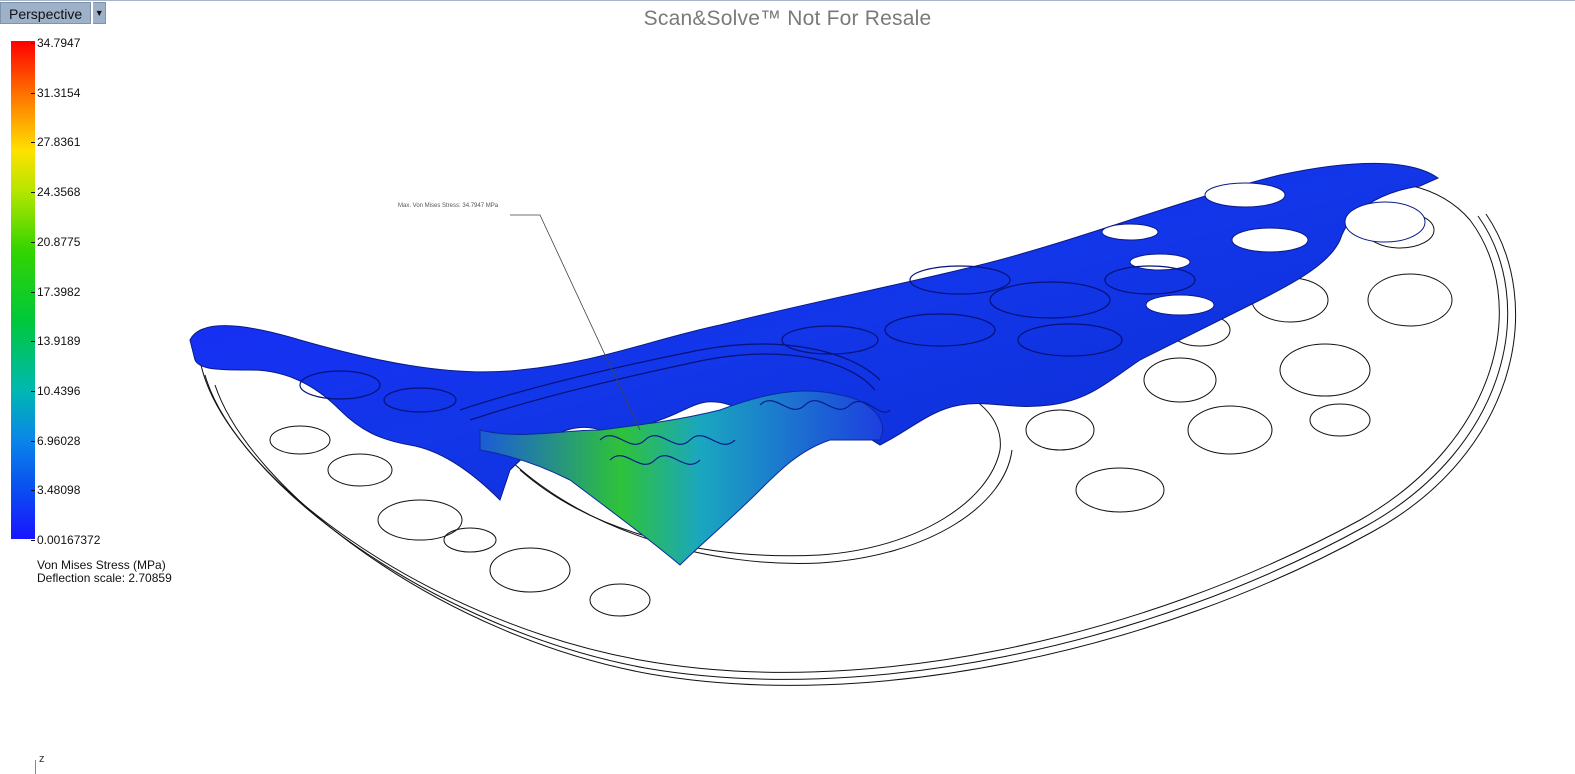 Image resolution: width=1575 pixels, height=774 pixels. Describe the element at coordinates (55, 192) in the screenshot. I see `legend-tick-label: 24.3568` at that location.